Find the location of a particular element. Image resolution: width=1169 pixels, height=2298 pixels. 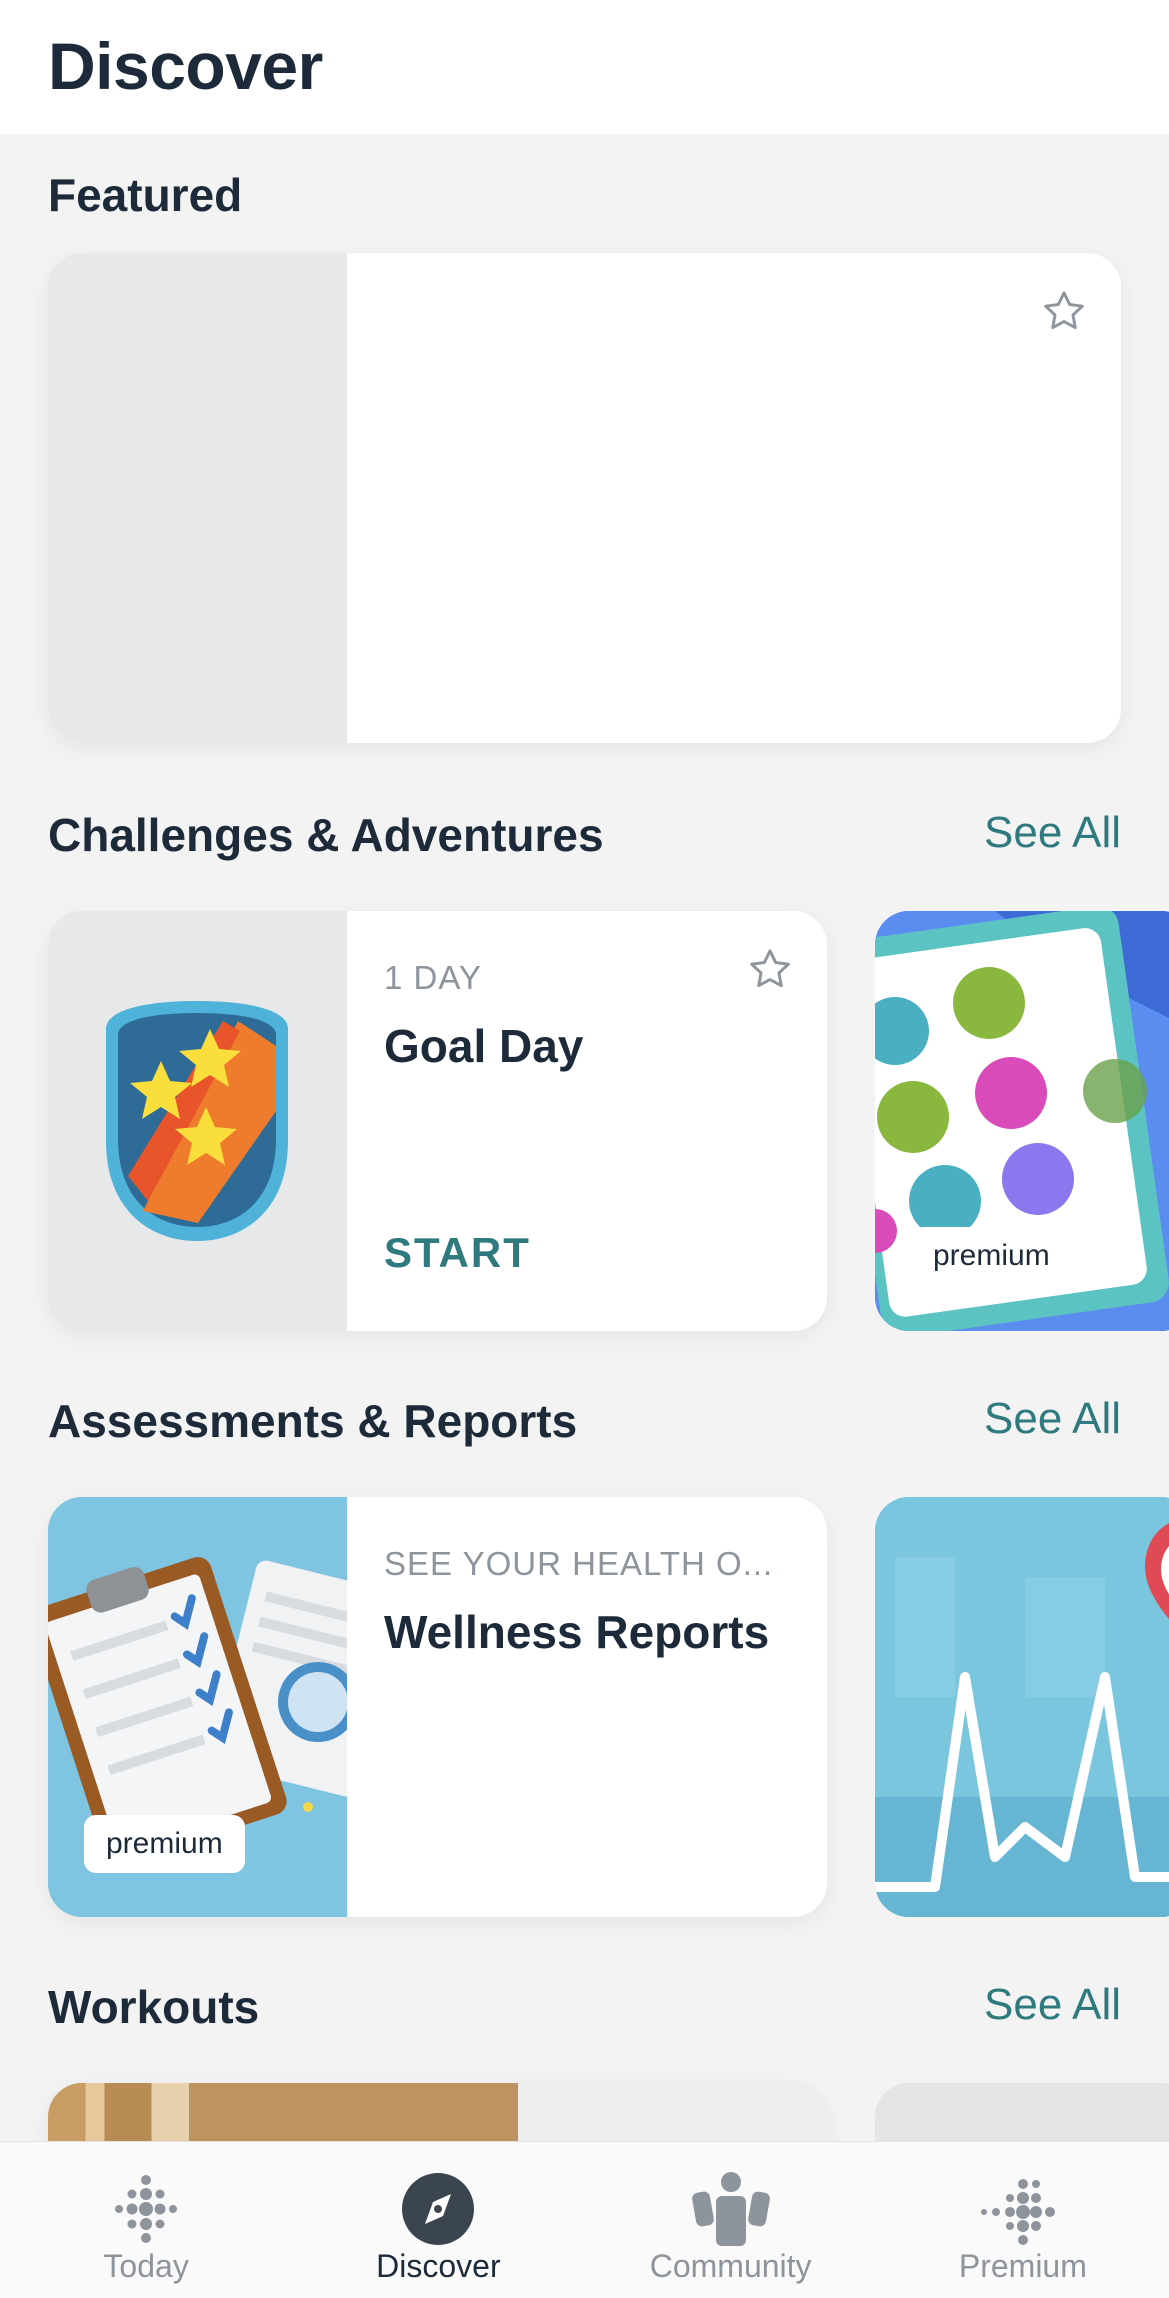

tab-community: Community is located at coordinates (731, 2220).